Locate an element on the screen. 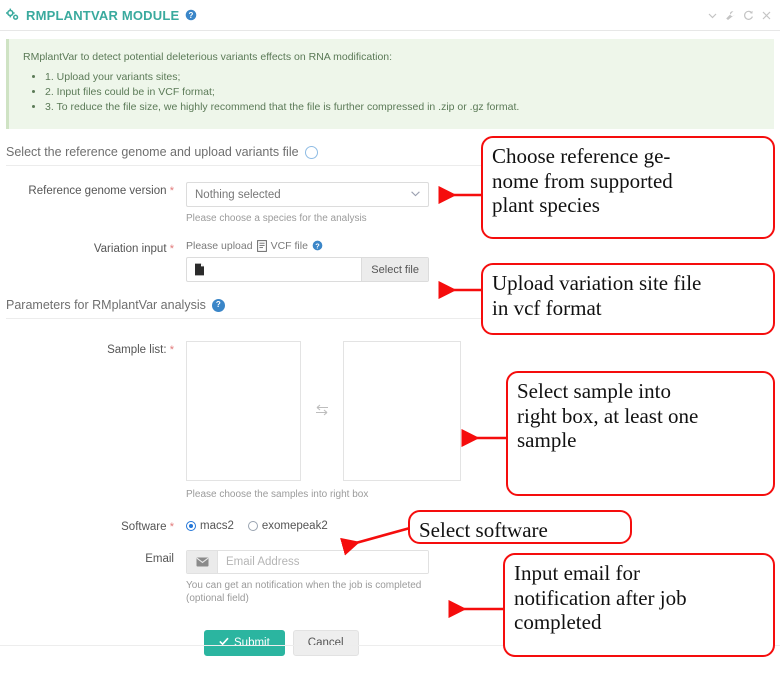 The width and height of the screenshot is (780, 685). label-text: Software is located at coordinates (144, 527).